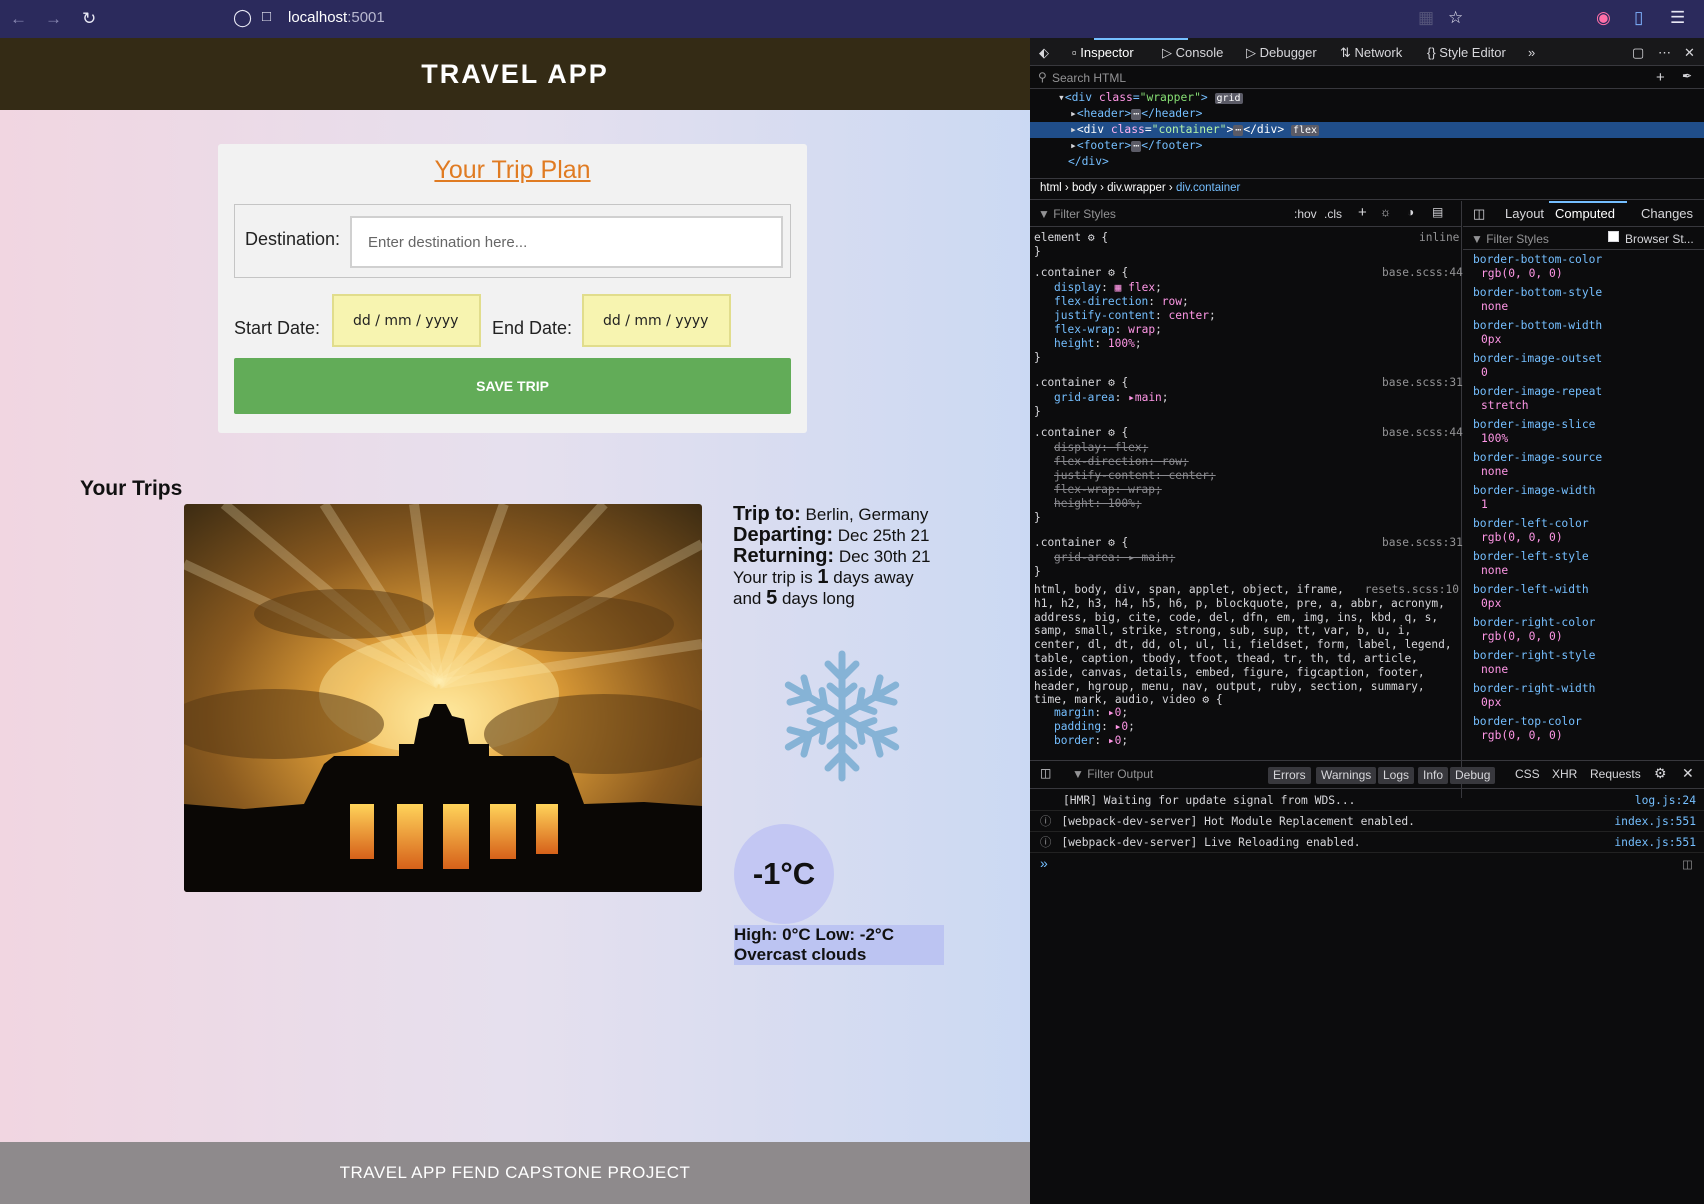  Describe the element at coordinates (1051, 188) in the screenshot. I see `breadcrumb-html: html` at that location.